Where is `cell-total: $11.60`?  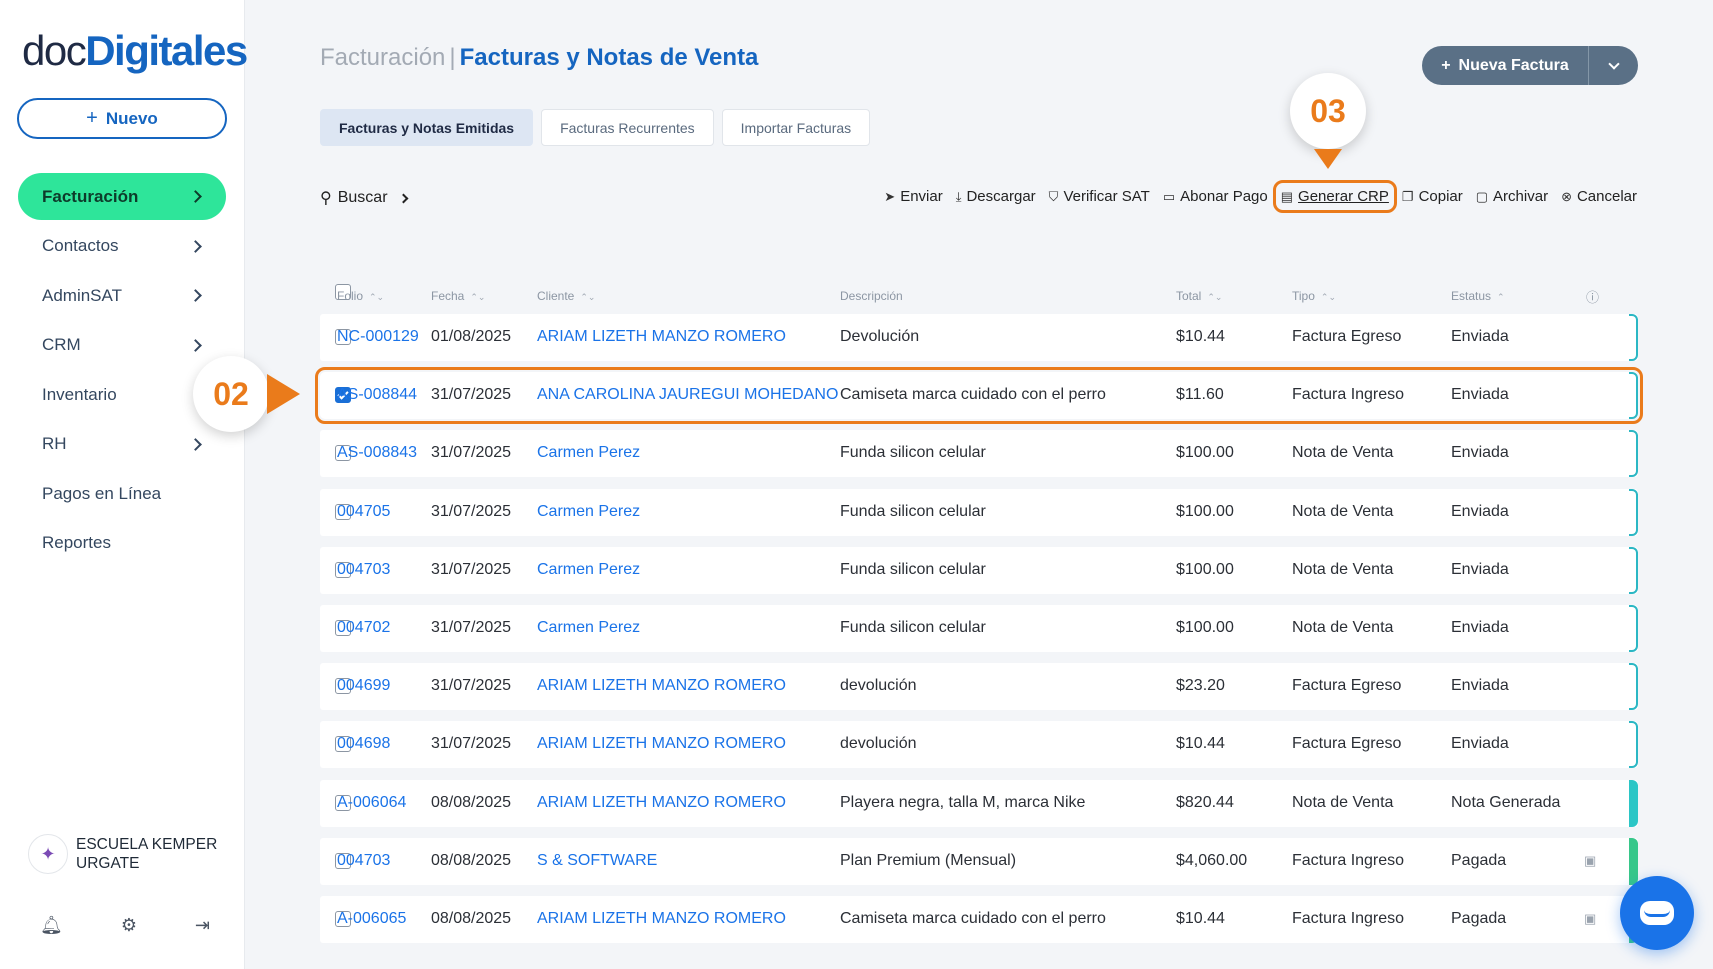 cell-total: $11.60 is located at coordinates (1200, 395).